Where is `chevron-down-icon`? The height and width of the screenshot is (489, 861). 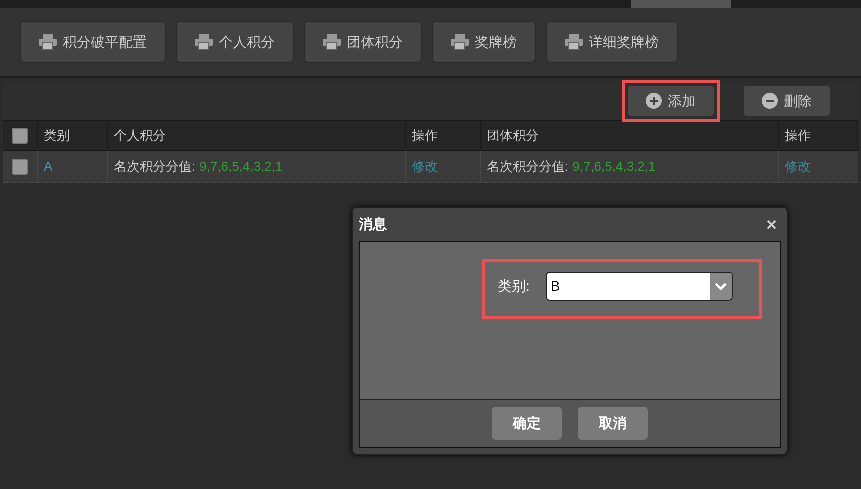
chevron-down-icon is located at coordinates (720, 286).